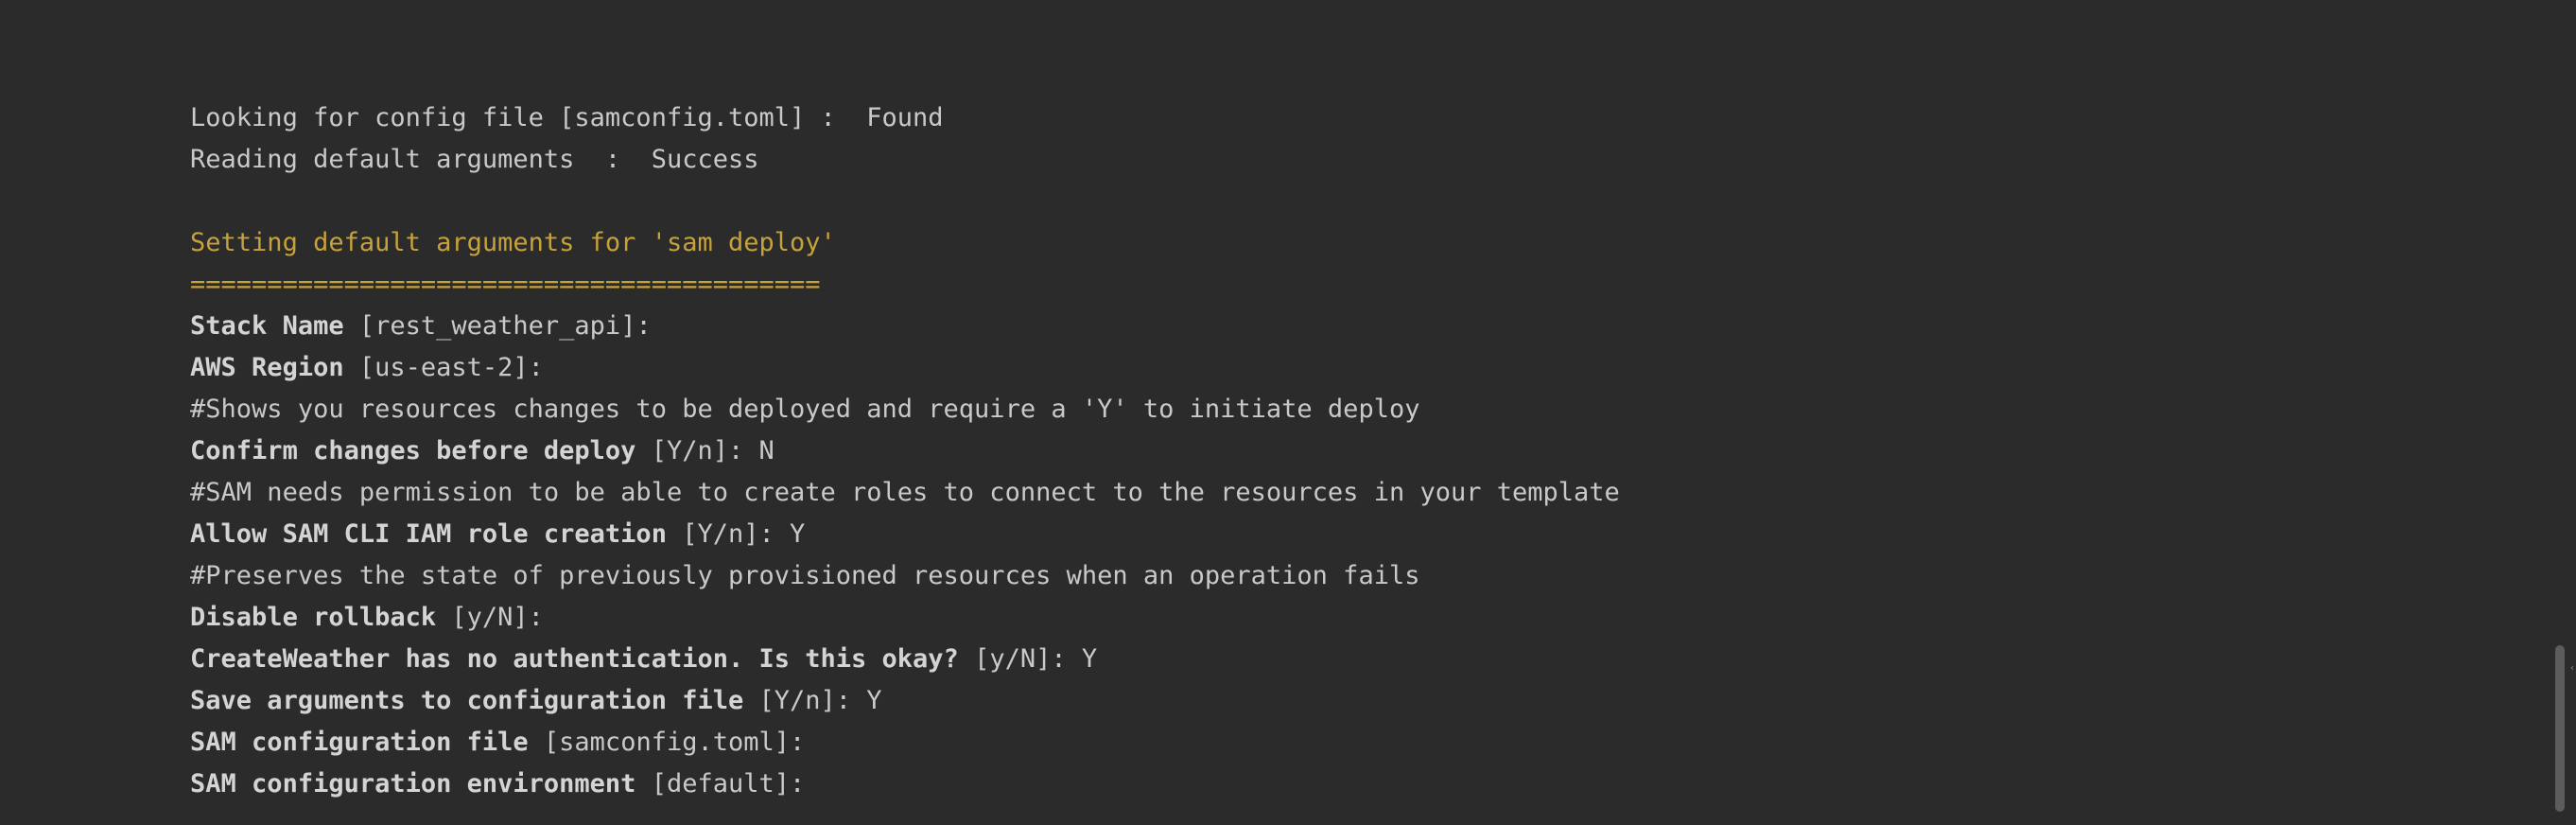 This screenshot has height=825, width=2576. I want to click on caret-left-icon: ‹, so click(2572, 668).